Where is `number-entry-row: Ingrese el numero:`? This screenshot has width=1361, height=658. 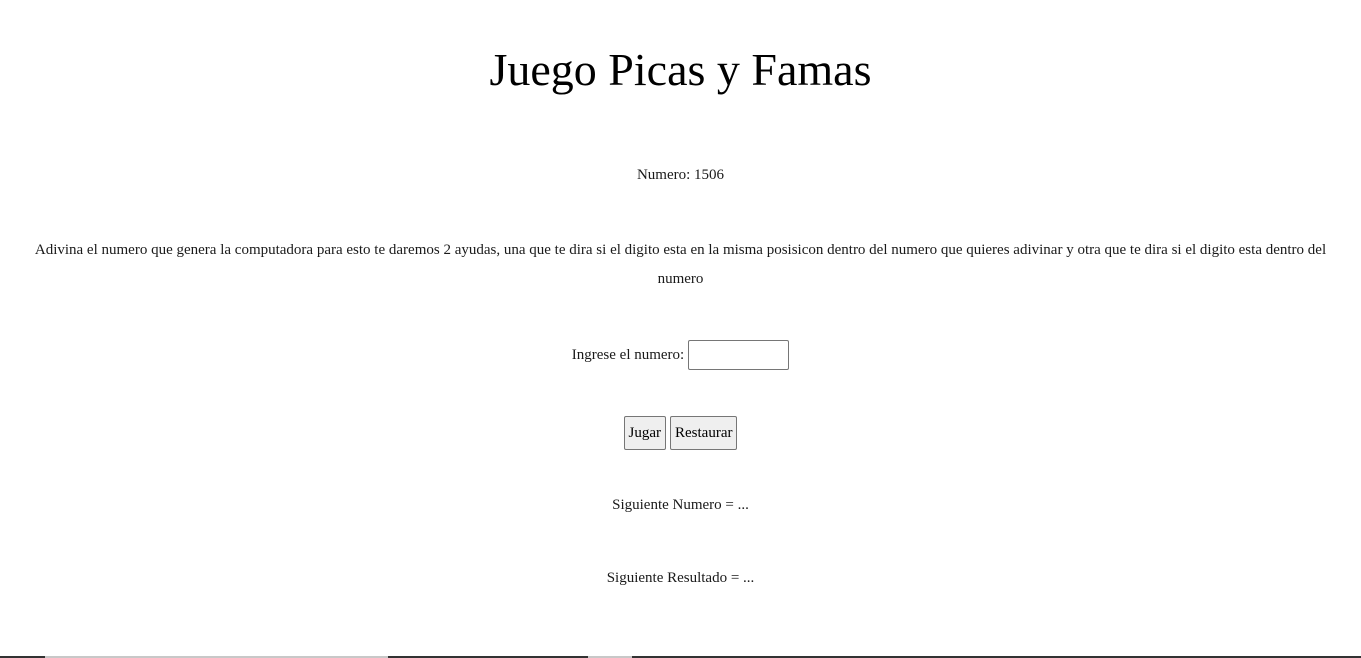 number-entry-row: Ingrese el numero: is located at coordinates (680, 355).